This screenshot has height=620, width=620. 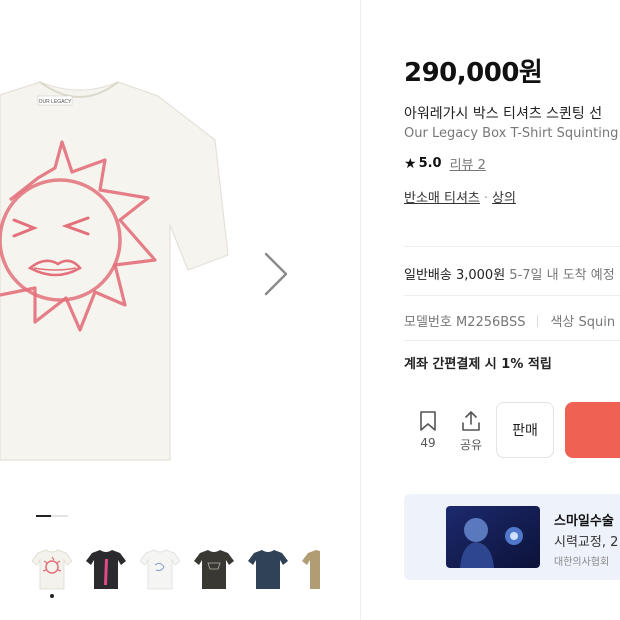 I want to click on thumbnail-navy-tee, so click(x=268, y=568).